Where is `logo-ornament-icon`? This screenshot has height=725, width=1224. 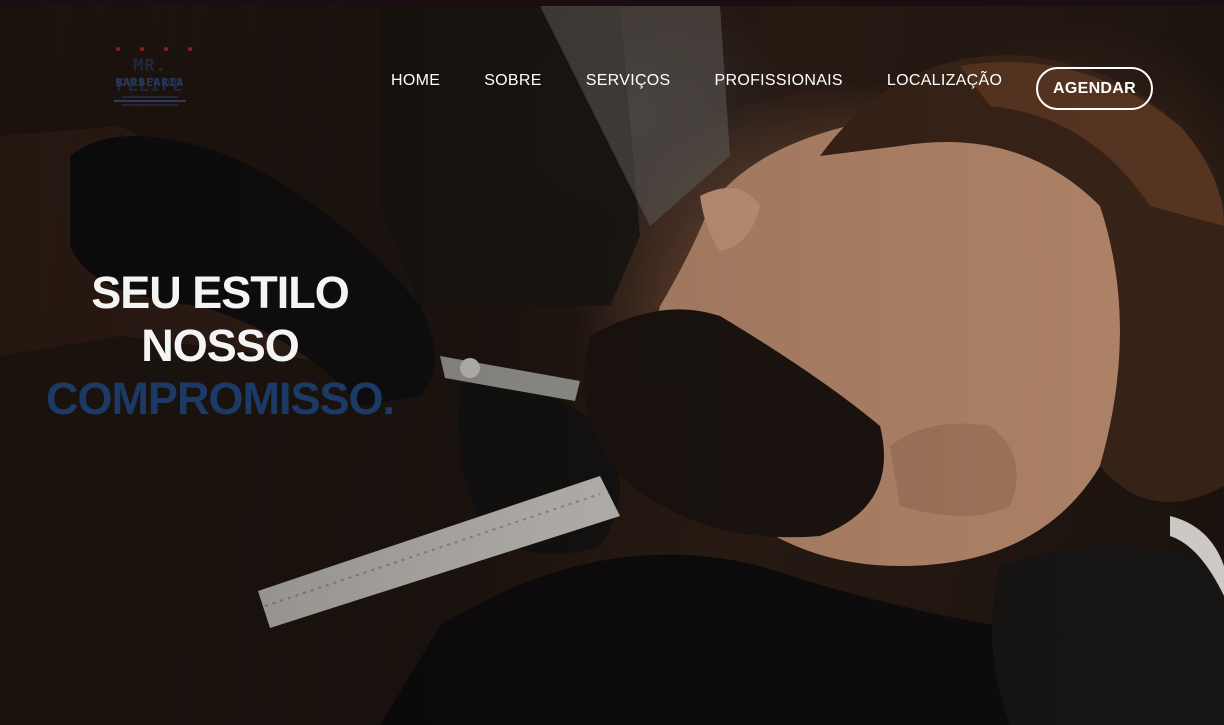 logo-ornament-icon is located at coordinates (150, 101).